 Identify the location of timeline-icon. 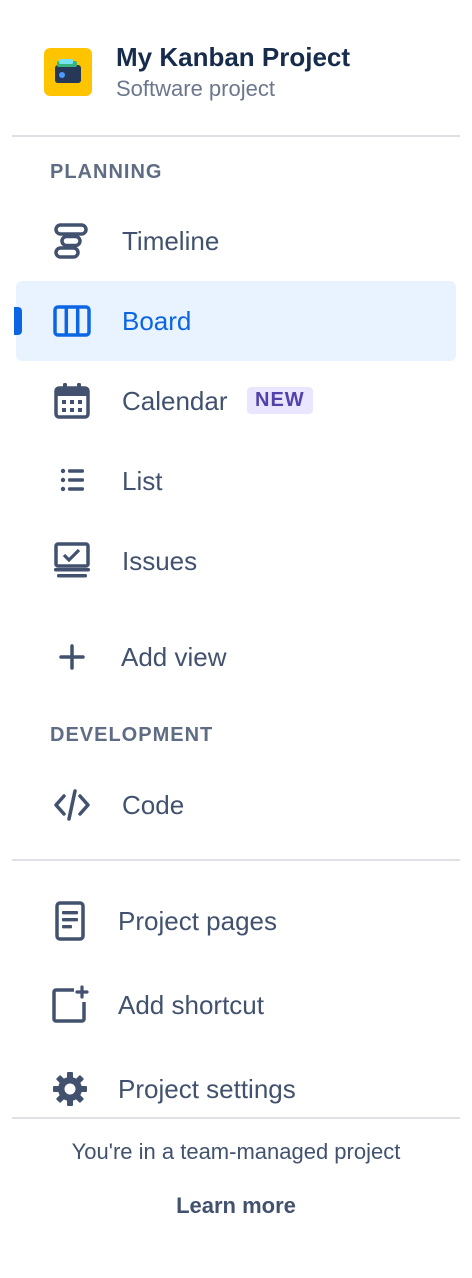
(71, 241).